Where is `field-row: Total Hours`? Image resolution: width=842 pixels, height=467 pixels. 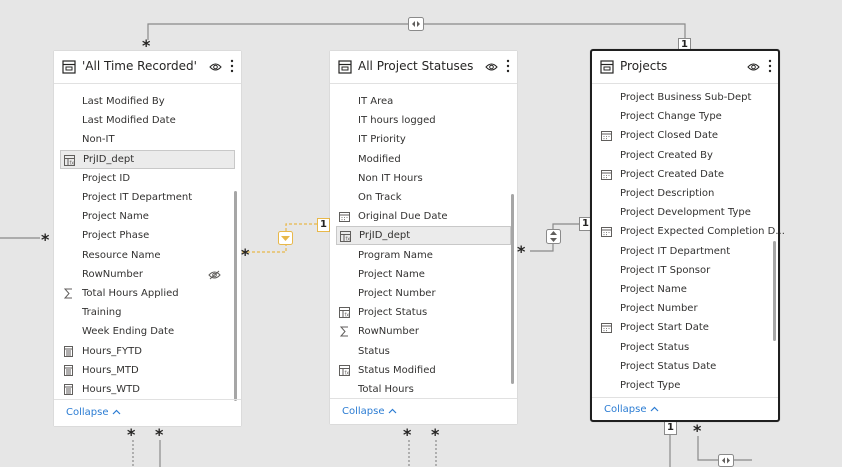
field-row: Total Hours is located at coordinates (423, 389).